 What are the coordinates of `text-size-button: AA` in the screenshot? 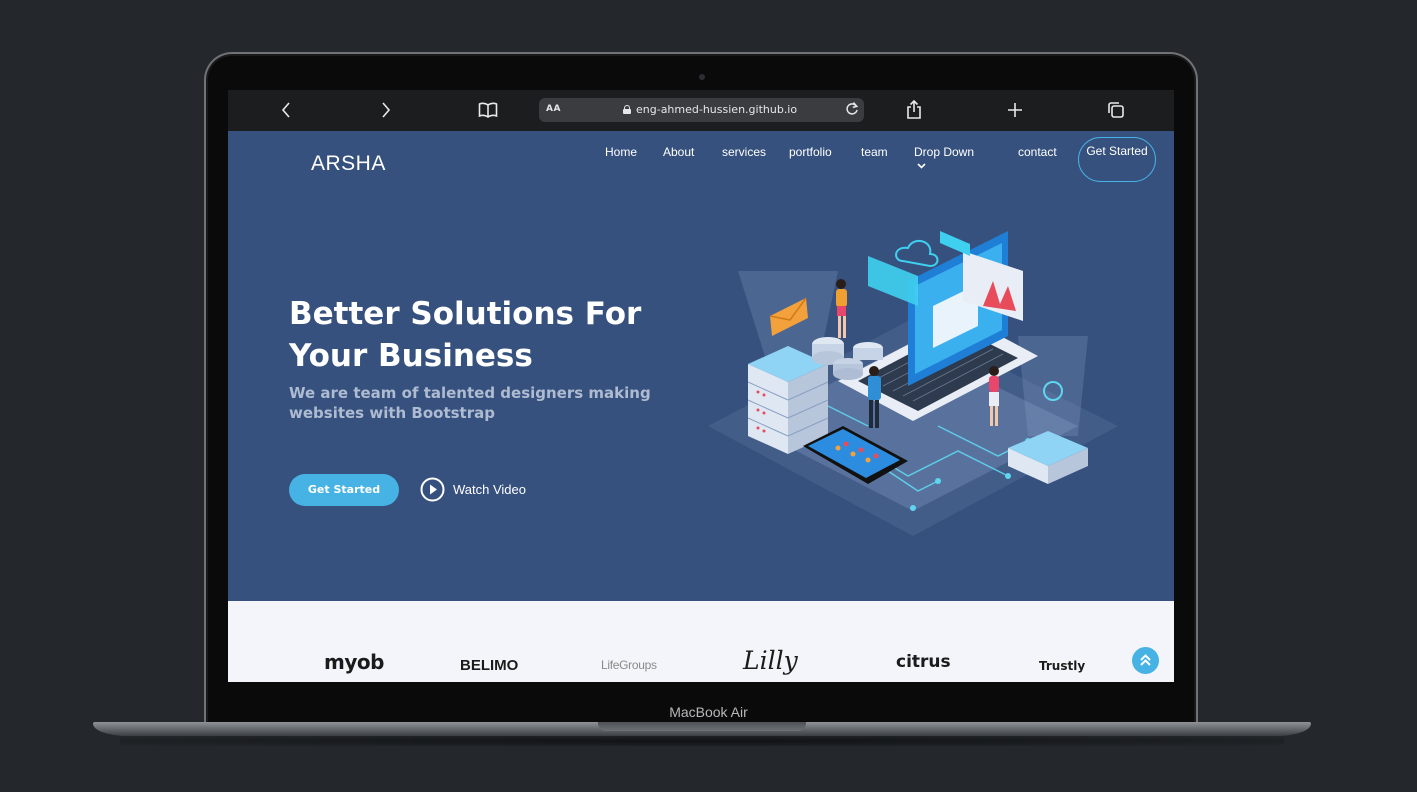 It's located at (553, 109).